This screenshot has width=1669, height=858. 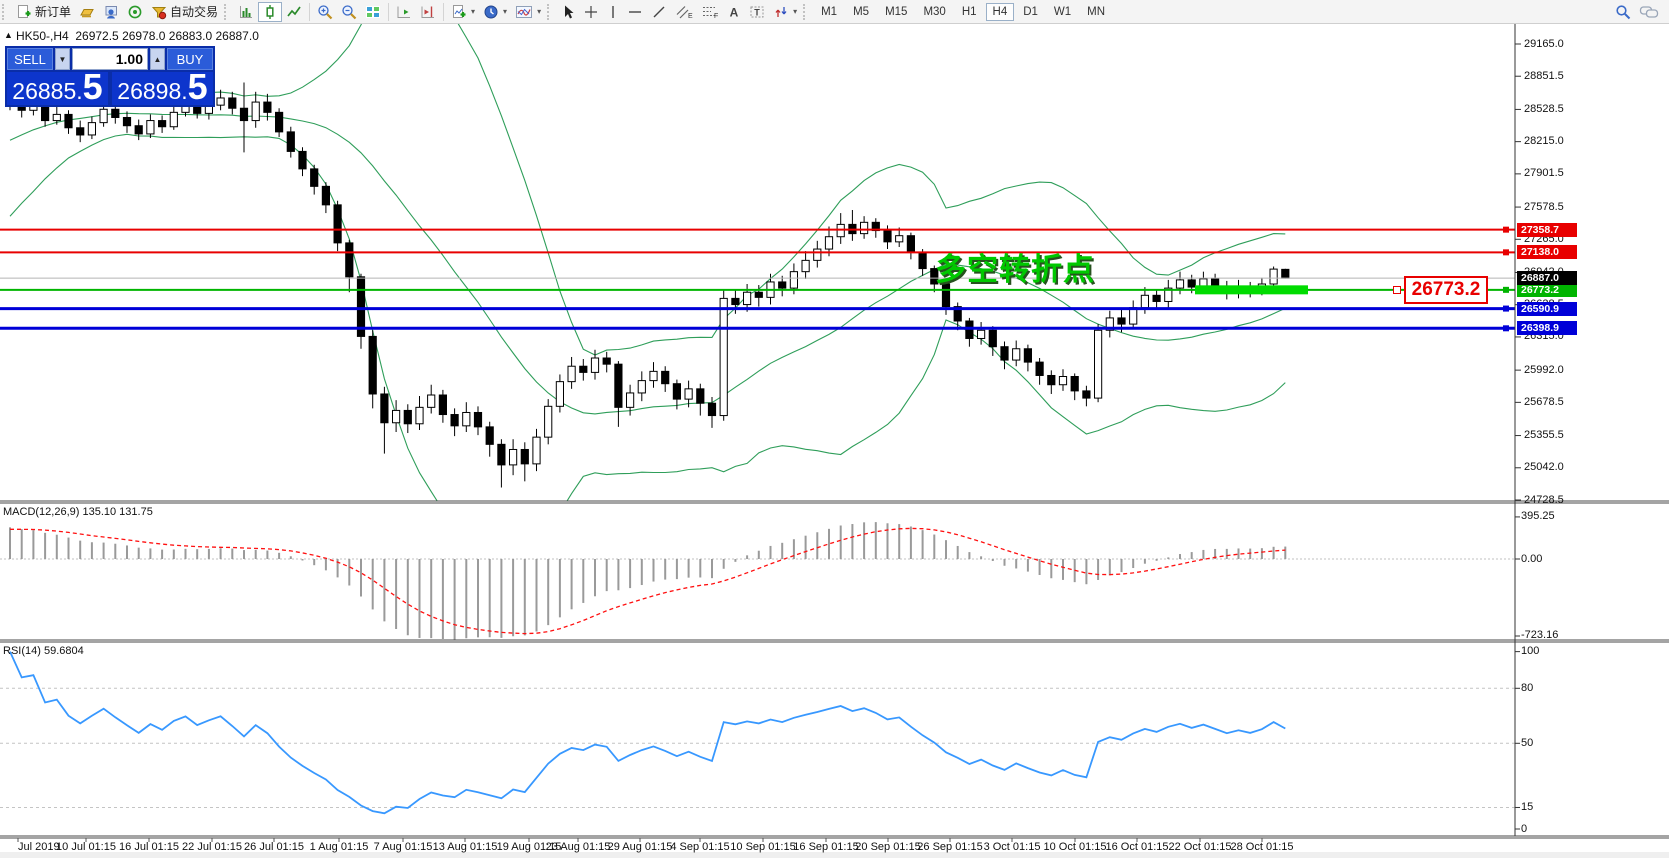 I want to click on timeframe-toolbar: M1 M5 M15 M30 H1 H4 D1 W1 MN, so click(x=963, y=11).